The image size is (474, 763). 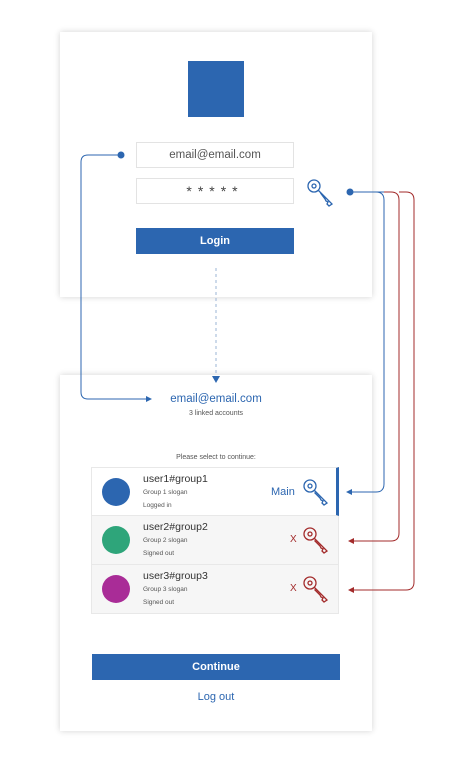 What do you see at coordinates (368, 342) in the screenshot?
I see `flow-line-main` at bounding box center [368, 342].